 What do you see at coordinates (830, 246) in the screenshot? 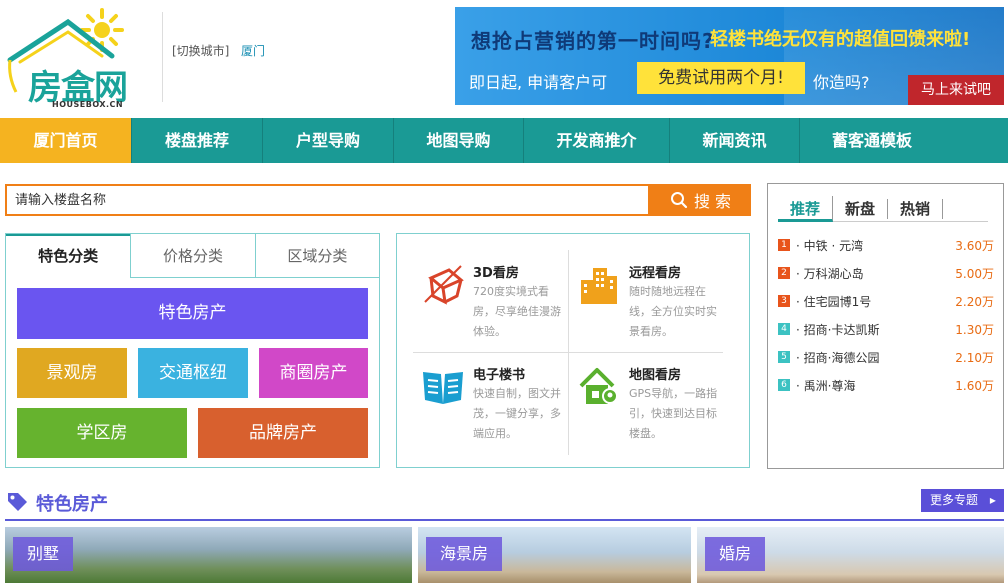
I see `rank-project-name: · 中铁 · 元湾` at bounding box center [830, 246].